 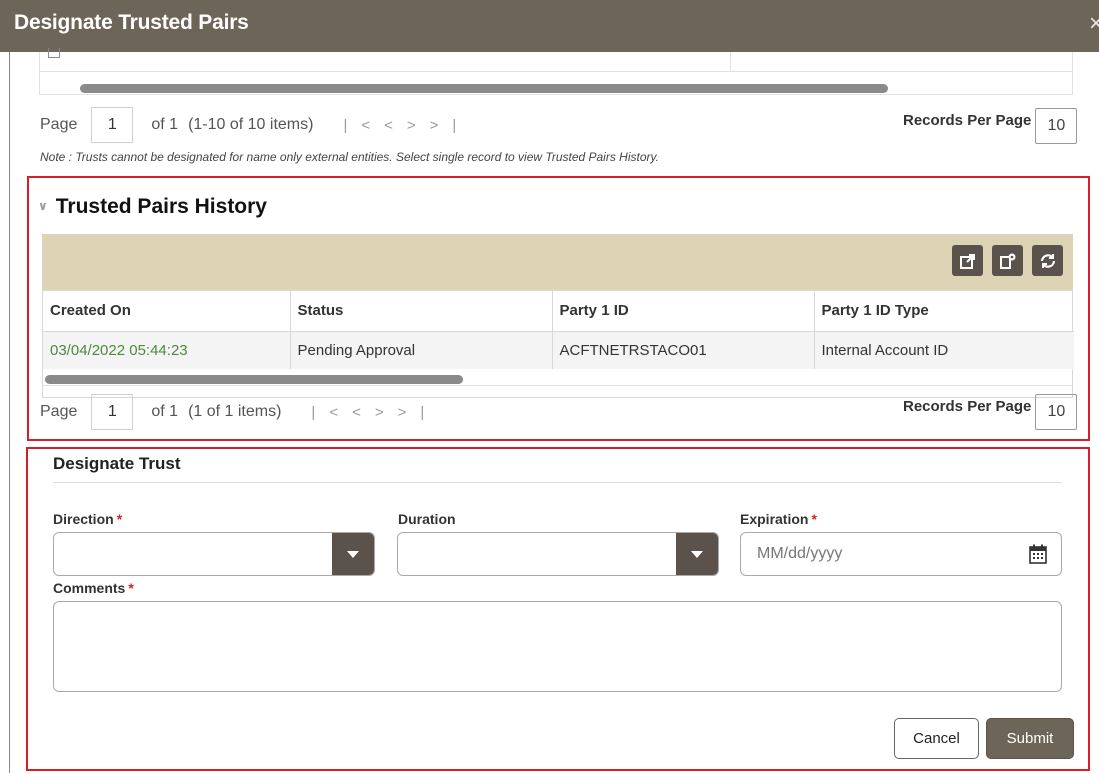 I want to click on designate-trust-title: Designate Trust, so click(x=117, y=463).